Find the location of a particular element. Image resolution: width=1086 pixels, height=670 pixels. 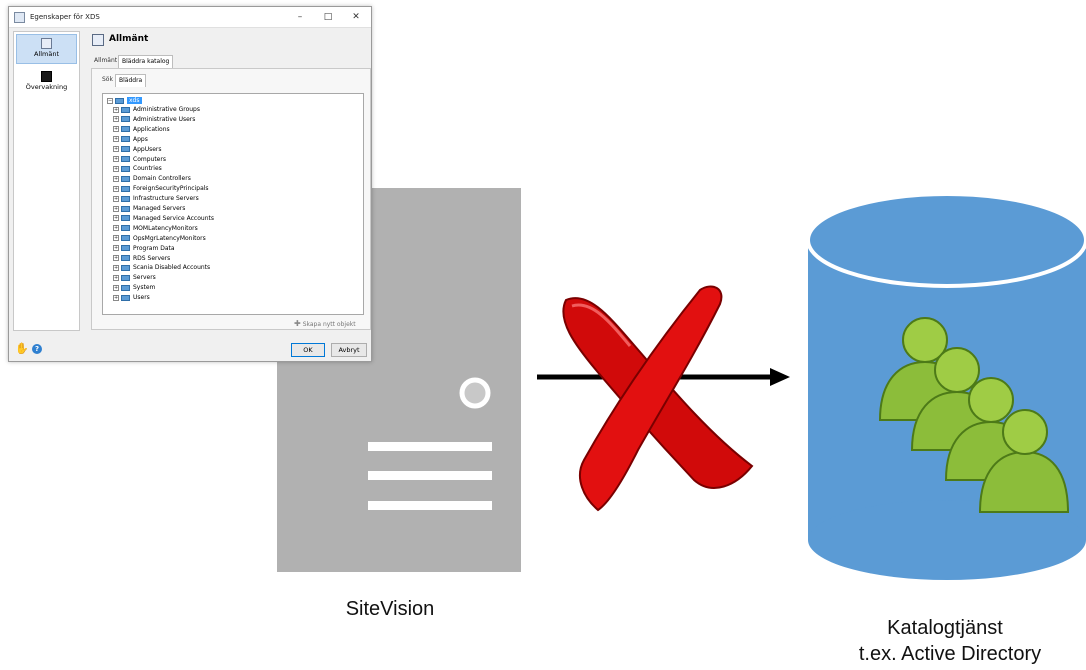

properties-icon is located at coordinates (46, 43).